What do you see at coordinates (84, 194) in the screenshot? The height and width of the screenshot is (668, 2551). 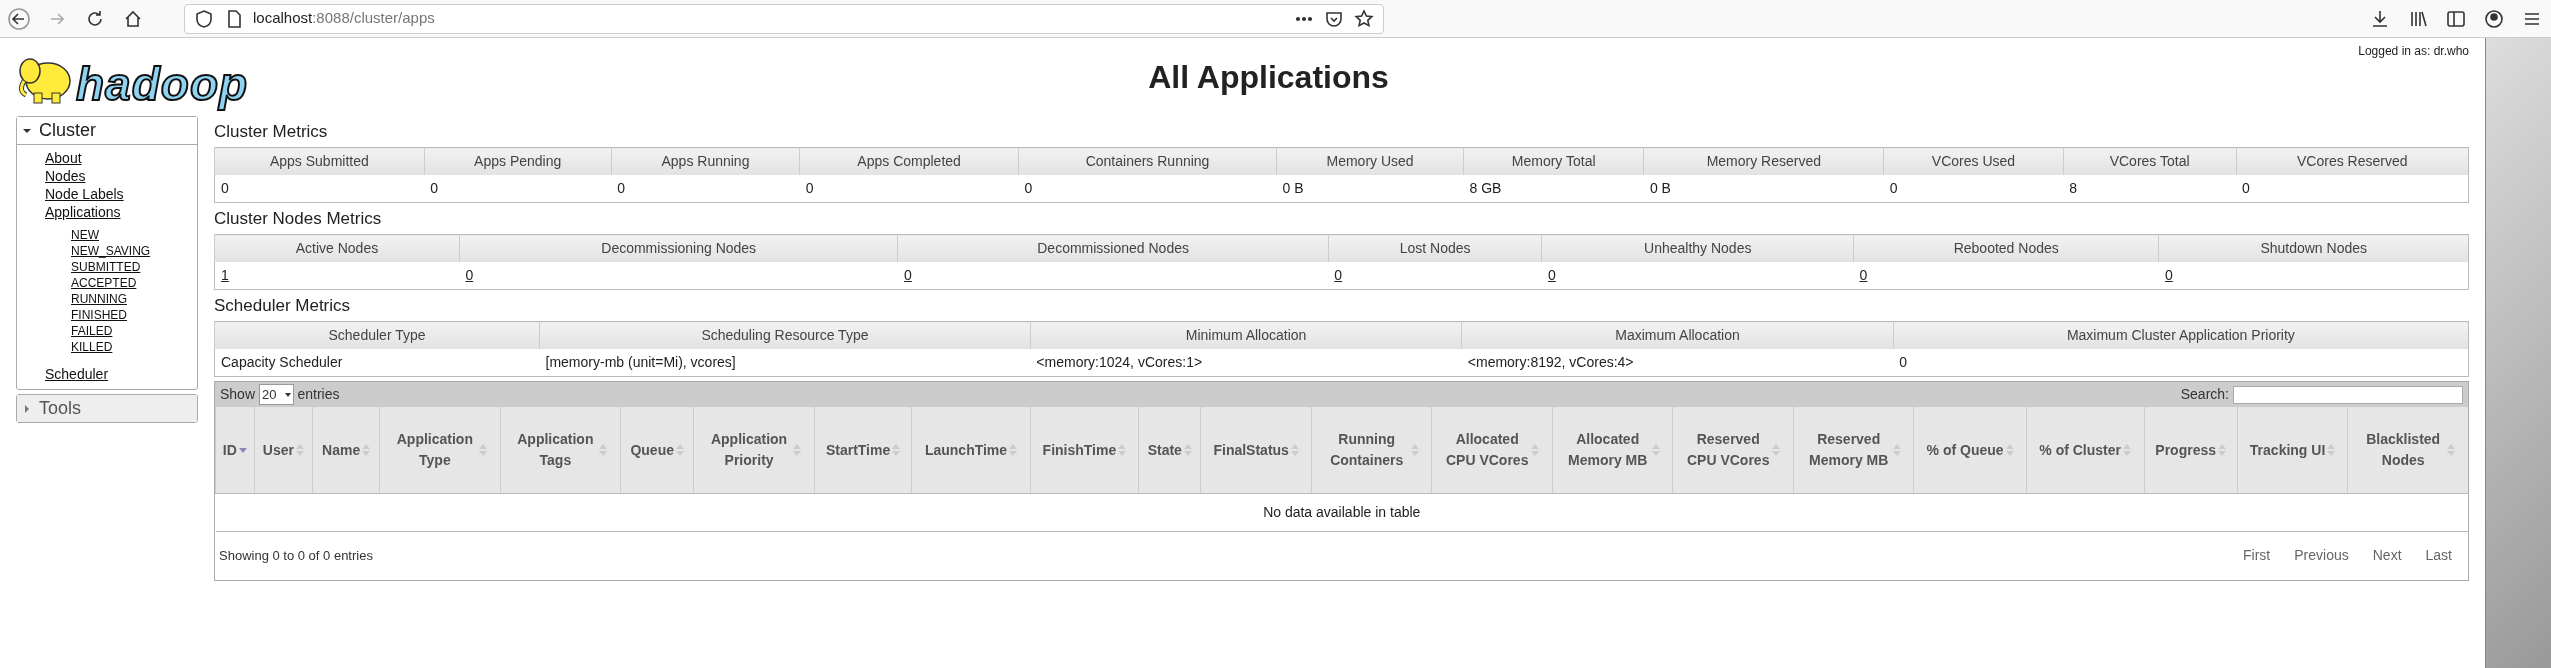 I see `nav-link: Node Labels` at bounding box center [84, 194].